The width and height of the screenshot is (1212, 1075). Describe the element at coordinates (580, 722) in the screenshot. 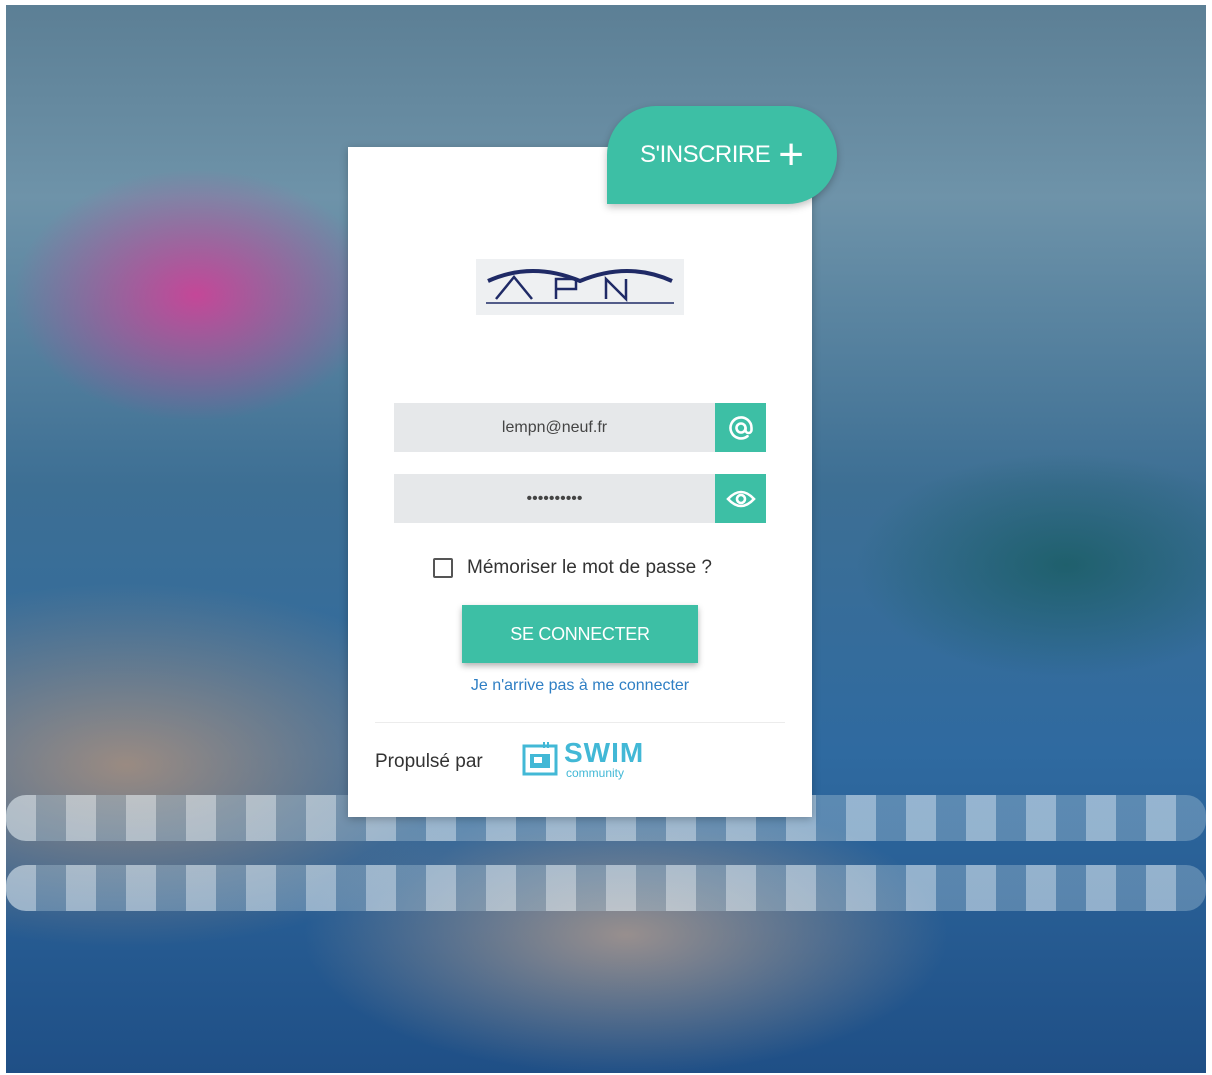

I see `divider` at that location.